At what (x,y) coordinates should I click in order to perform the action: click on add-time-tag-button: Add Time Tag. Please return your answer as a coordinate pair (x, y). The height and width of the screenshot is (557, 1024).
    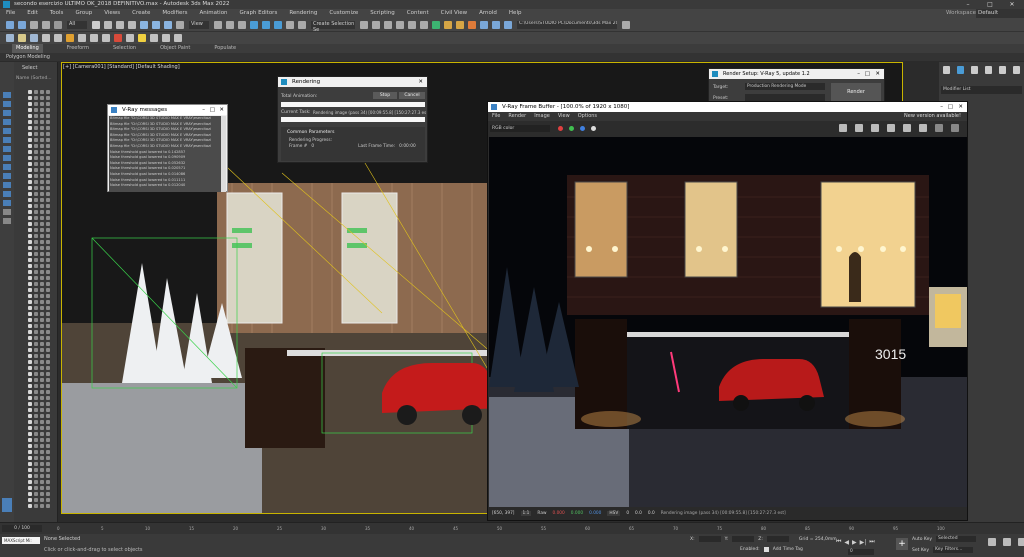
    Looking at the image, I should click on (788, 549).